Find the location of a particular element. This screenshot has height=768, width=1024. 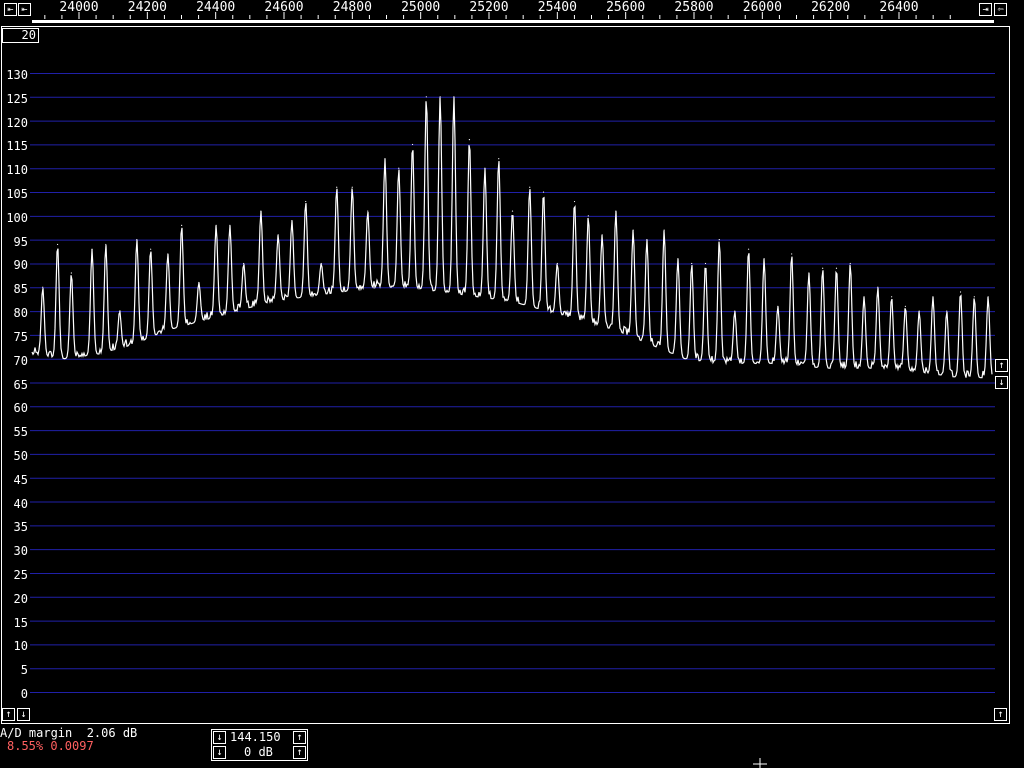

gain-down-button: ↓ is located at coordinates (219, 752).